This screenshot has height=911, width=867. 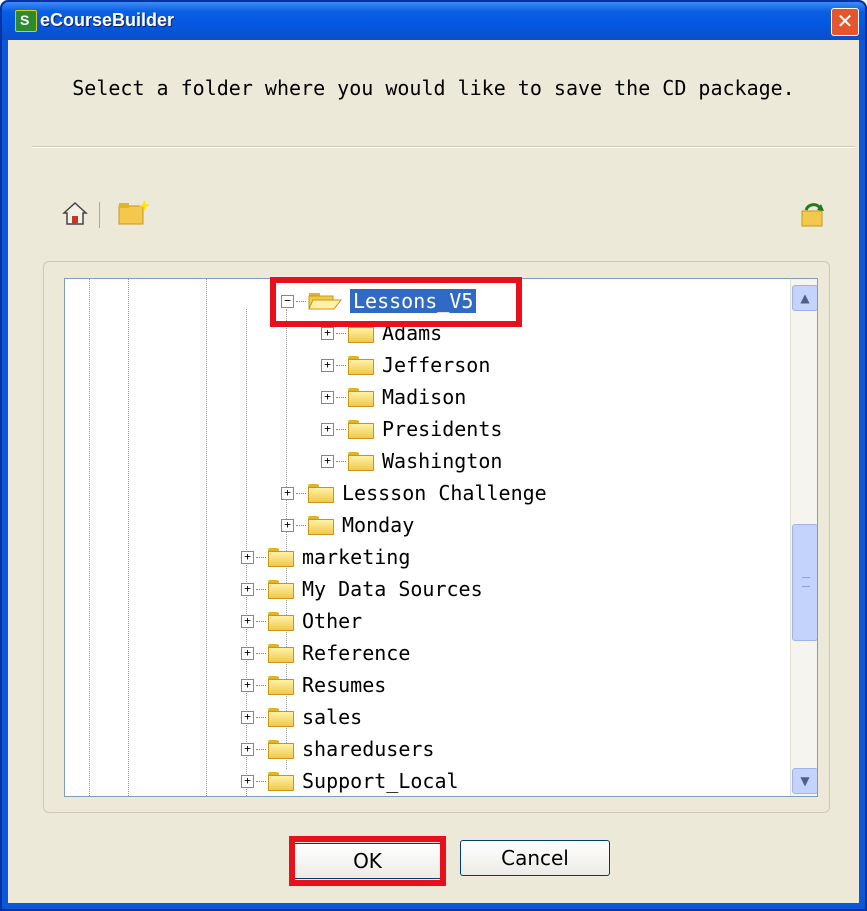 What do you see at coordinates (396, 302) in the screenshot?
I see `annotation-highlight-lessons-v5` at bounding box center [396, 302].